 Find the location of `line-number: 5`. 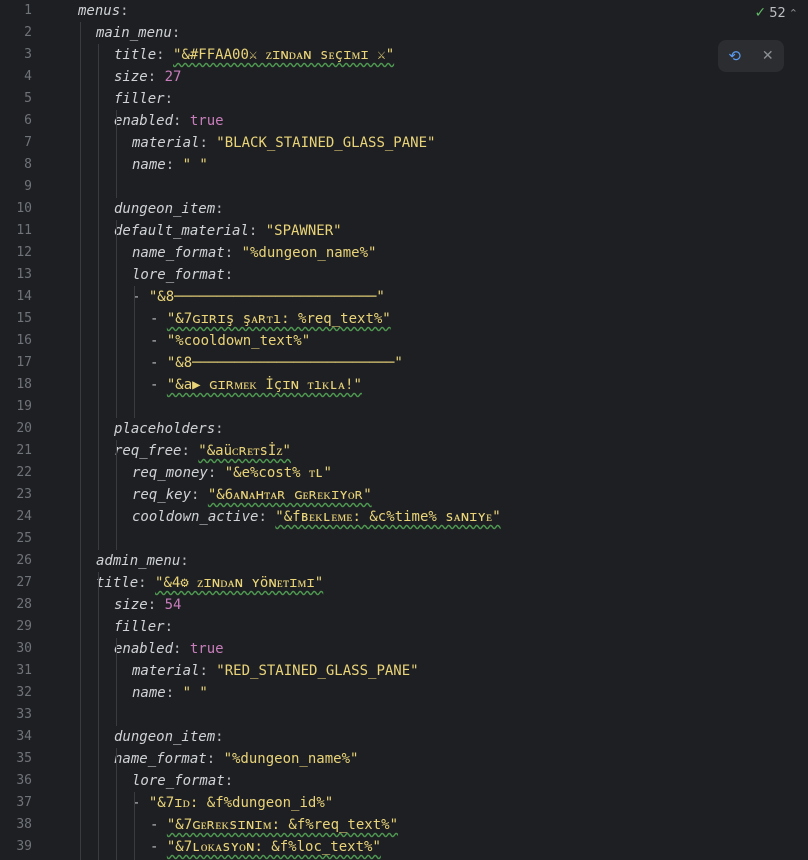

line-number: 5 is located at coordinates (28, 98).